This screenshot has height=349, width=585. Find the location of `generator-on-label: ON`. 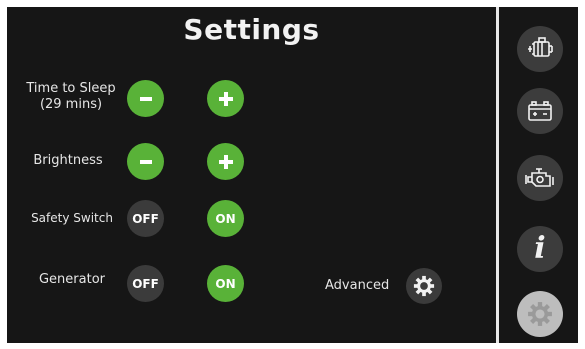

generator-on-label: ON is located at coordinates (225, 283).